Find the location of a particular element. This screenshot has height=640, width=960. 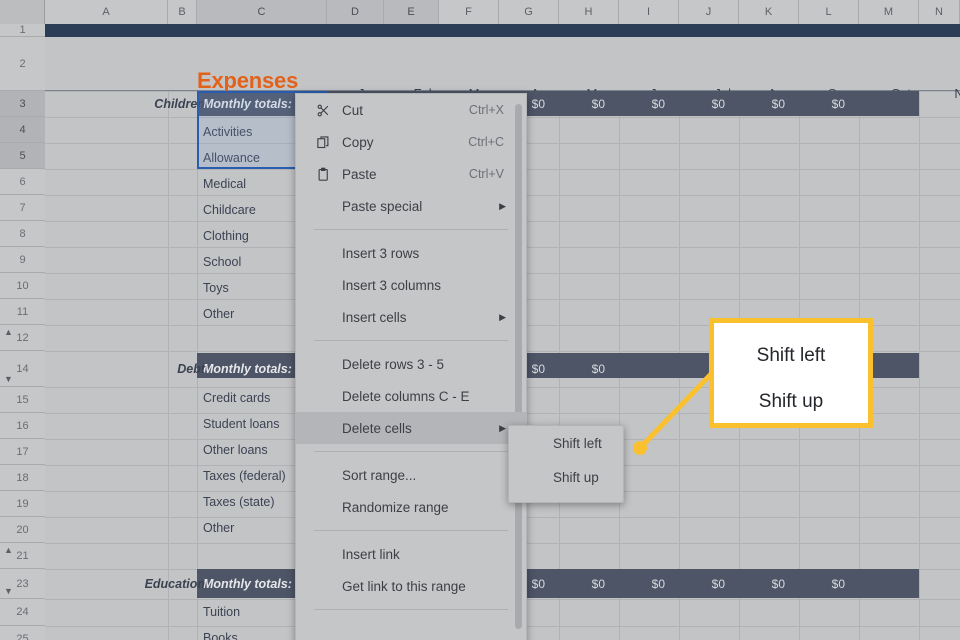

column-header-m: M is located at coordinates (889, 12).